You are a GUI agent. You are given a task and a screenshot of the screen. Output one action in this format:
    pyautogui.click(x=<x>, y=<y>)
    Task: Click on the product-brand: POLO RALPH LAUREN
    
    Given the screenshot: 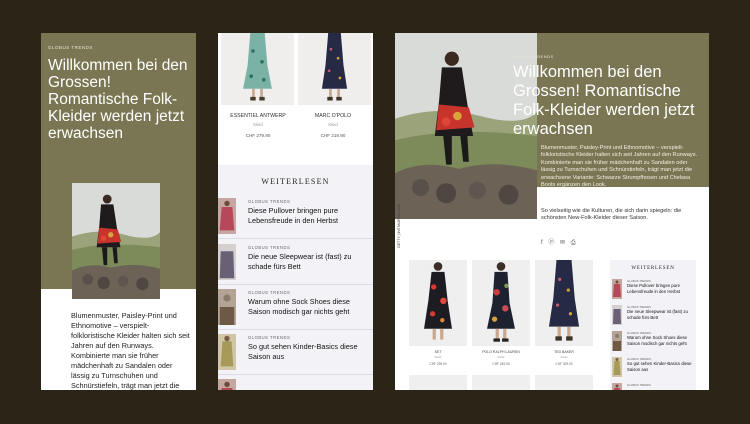 What is the action you would take?
    pyautogui.click(x=501, y=352)
    